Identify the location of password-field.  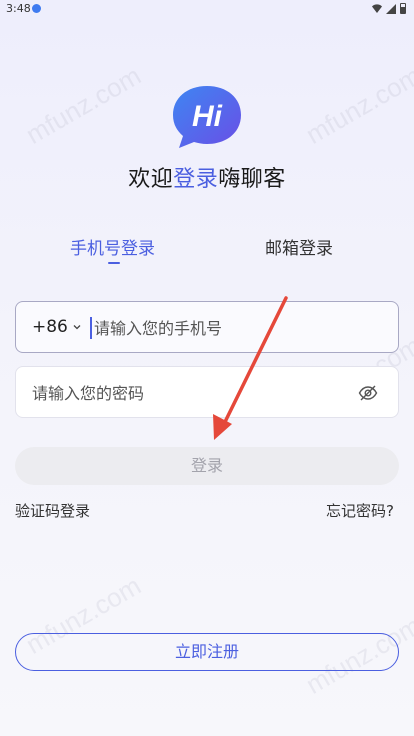
(207, 392).